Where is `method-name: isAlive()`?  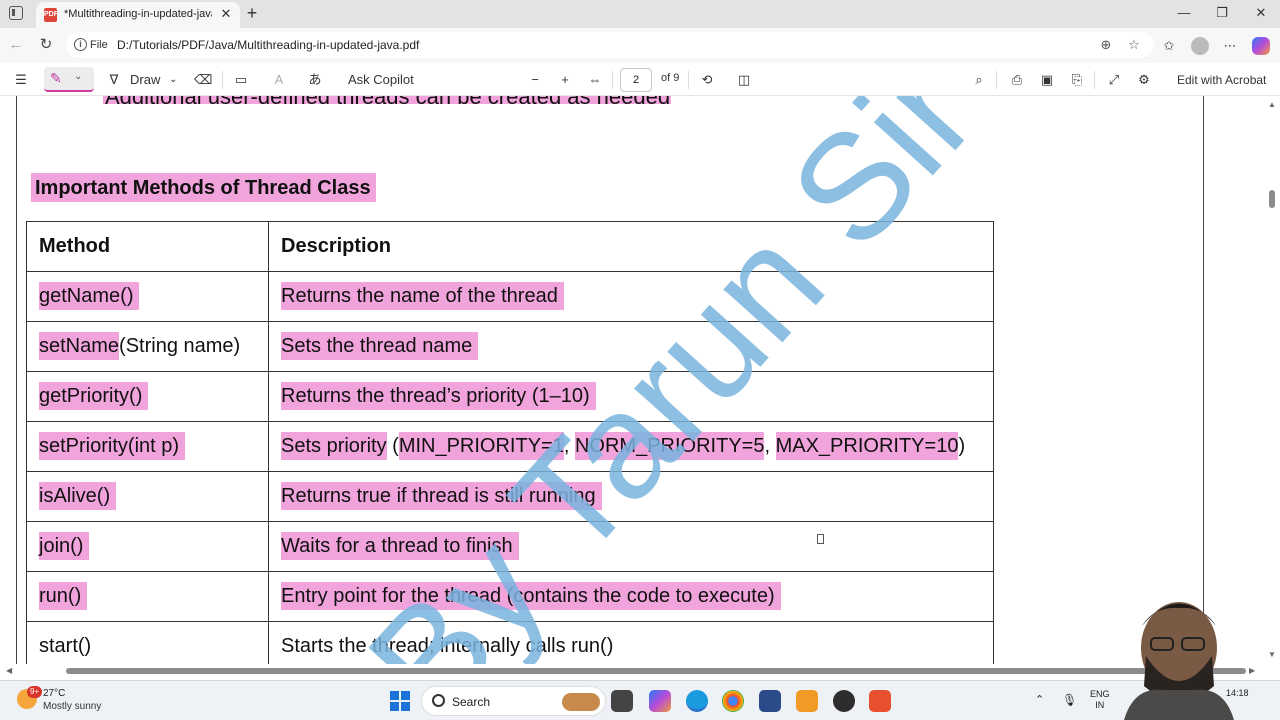 method-name: isAlive() is located at coordinates (78, 496).